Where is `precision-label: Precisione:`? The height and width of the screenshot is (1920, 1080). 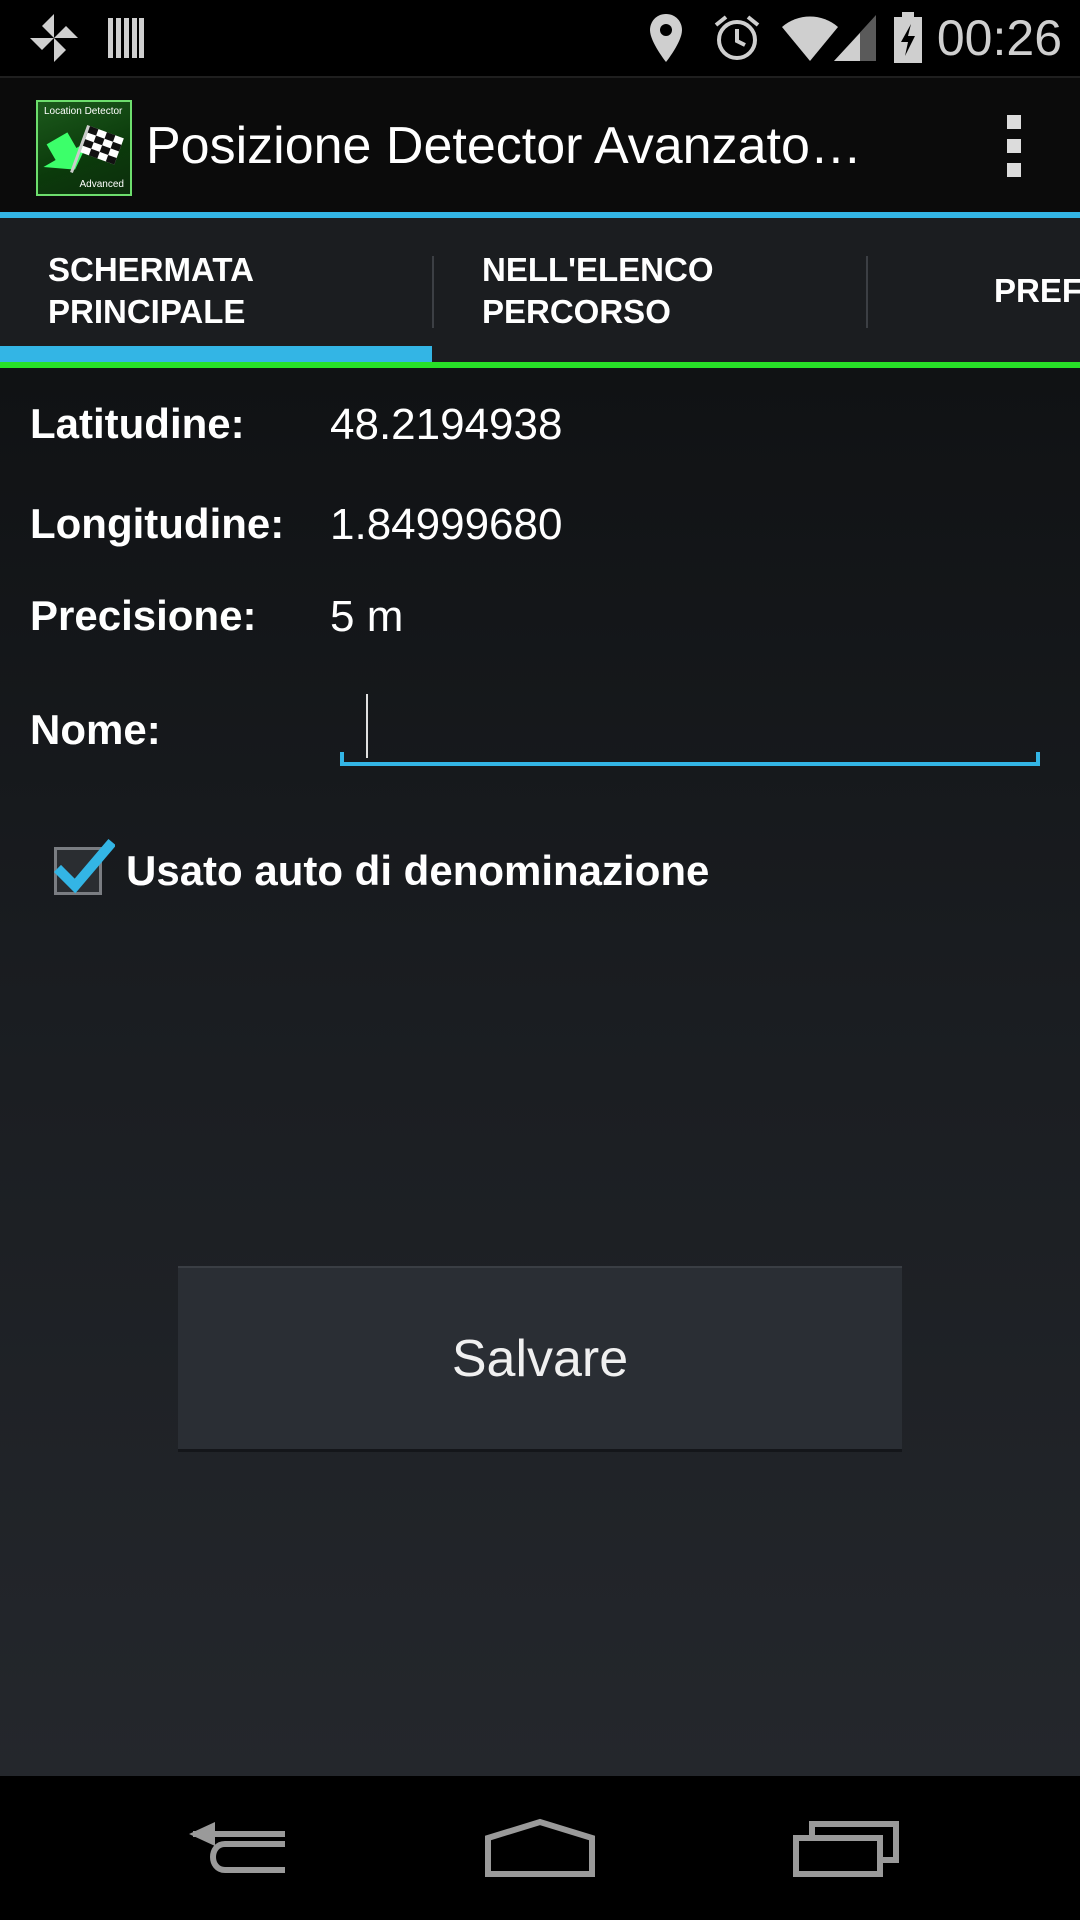
precision-label: Precisione: is located at coordinates (143, 615).